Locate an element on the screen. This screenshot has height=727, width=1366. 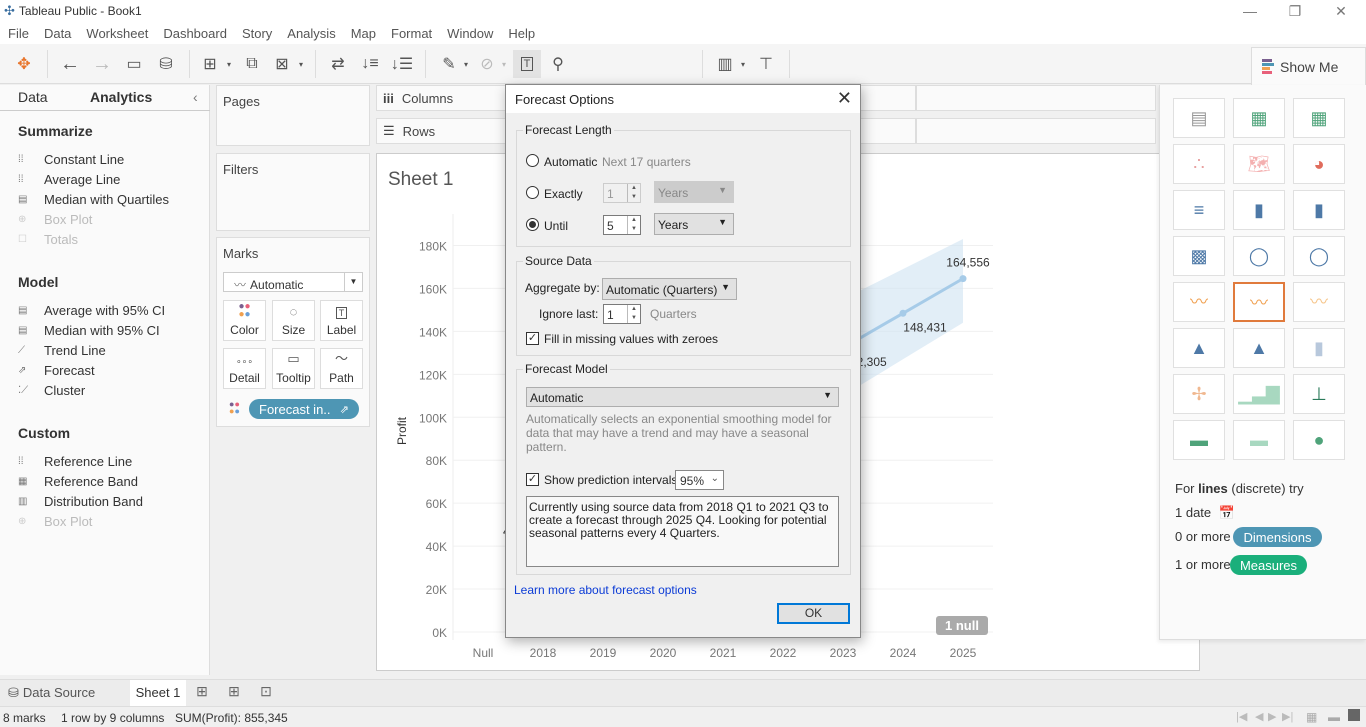
redo-icon: → is located at coordinates (102, 64).